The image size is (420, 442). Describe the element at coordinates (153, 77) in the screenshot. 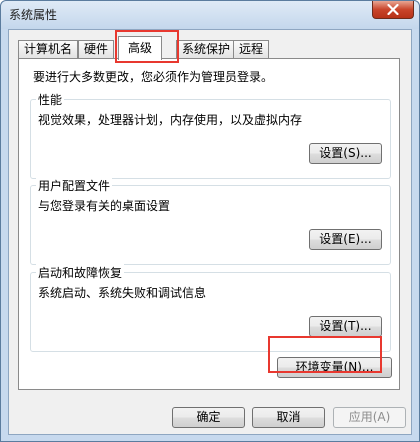

I see `admin-notice: 要进行大多数更改，您必须作为管理员登录。` at that location.